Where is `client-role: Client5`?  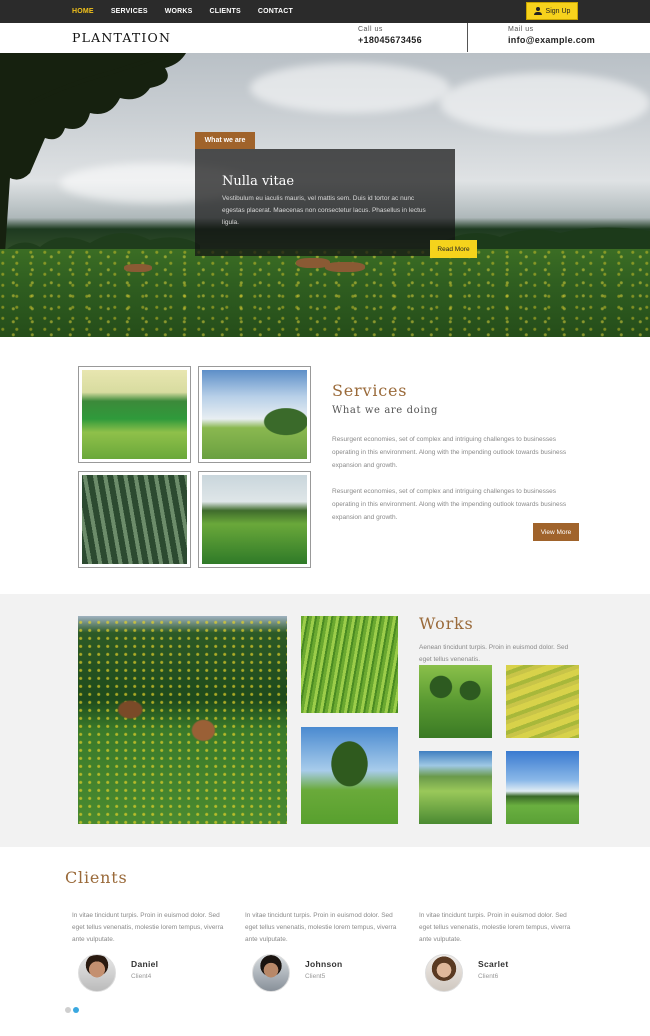
client-role: Client5 is located at coordinates (315, 976).